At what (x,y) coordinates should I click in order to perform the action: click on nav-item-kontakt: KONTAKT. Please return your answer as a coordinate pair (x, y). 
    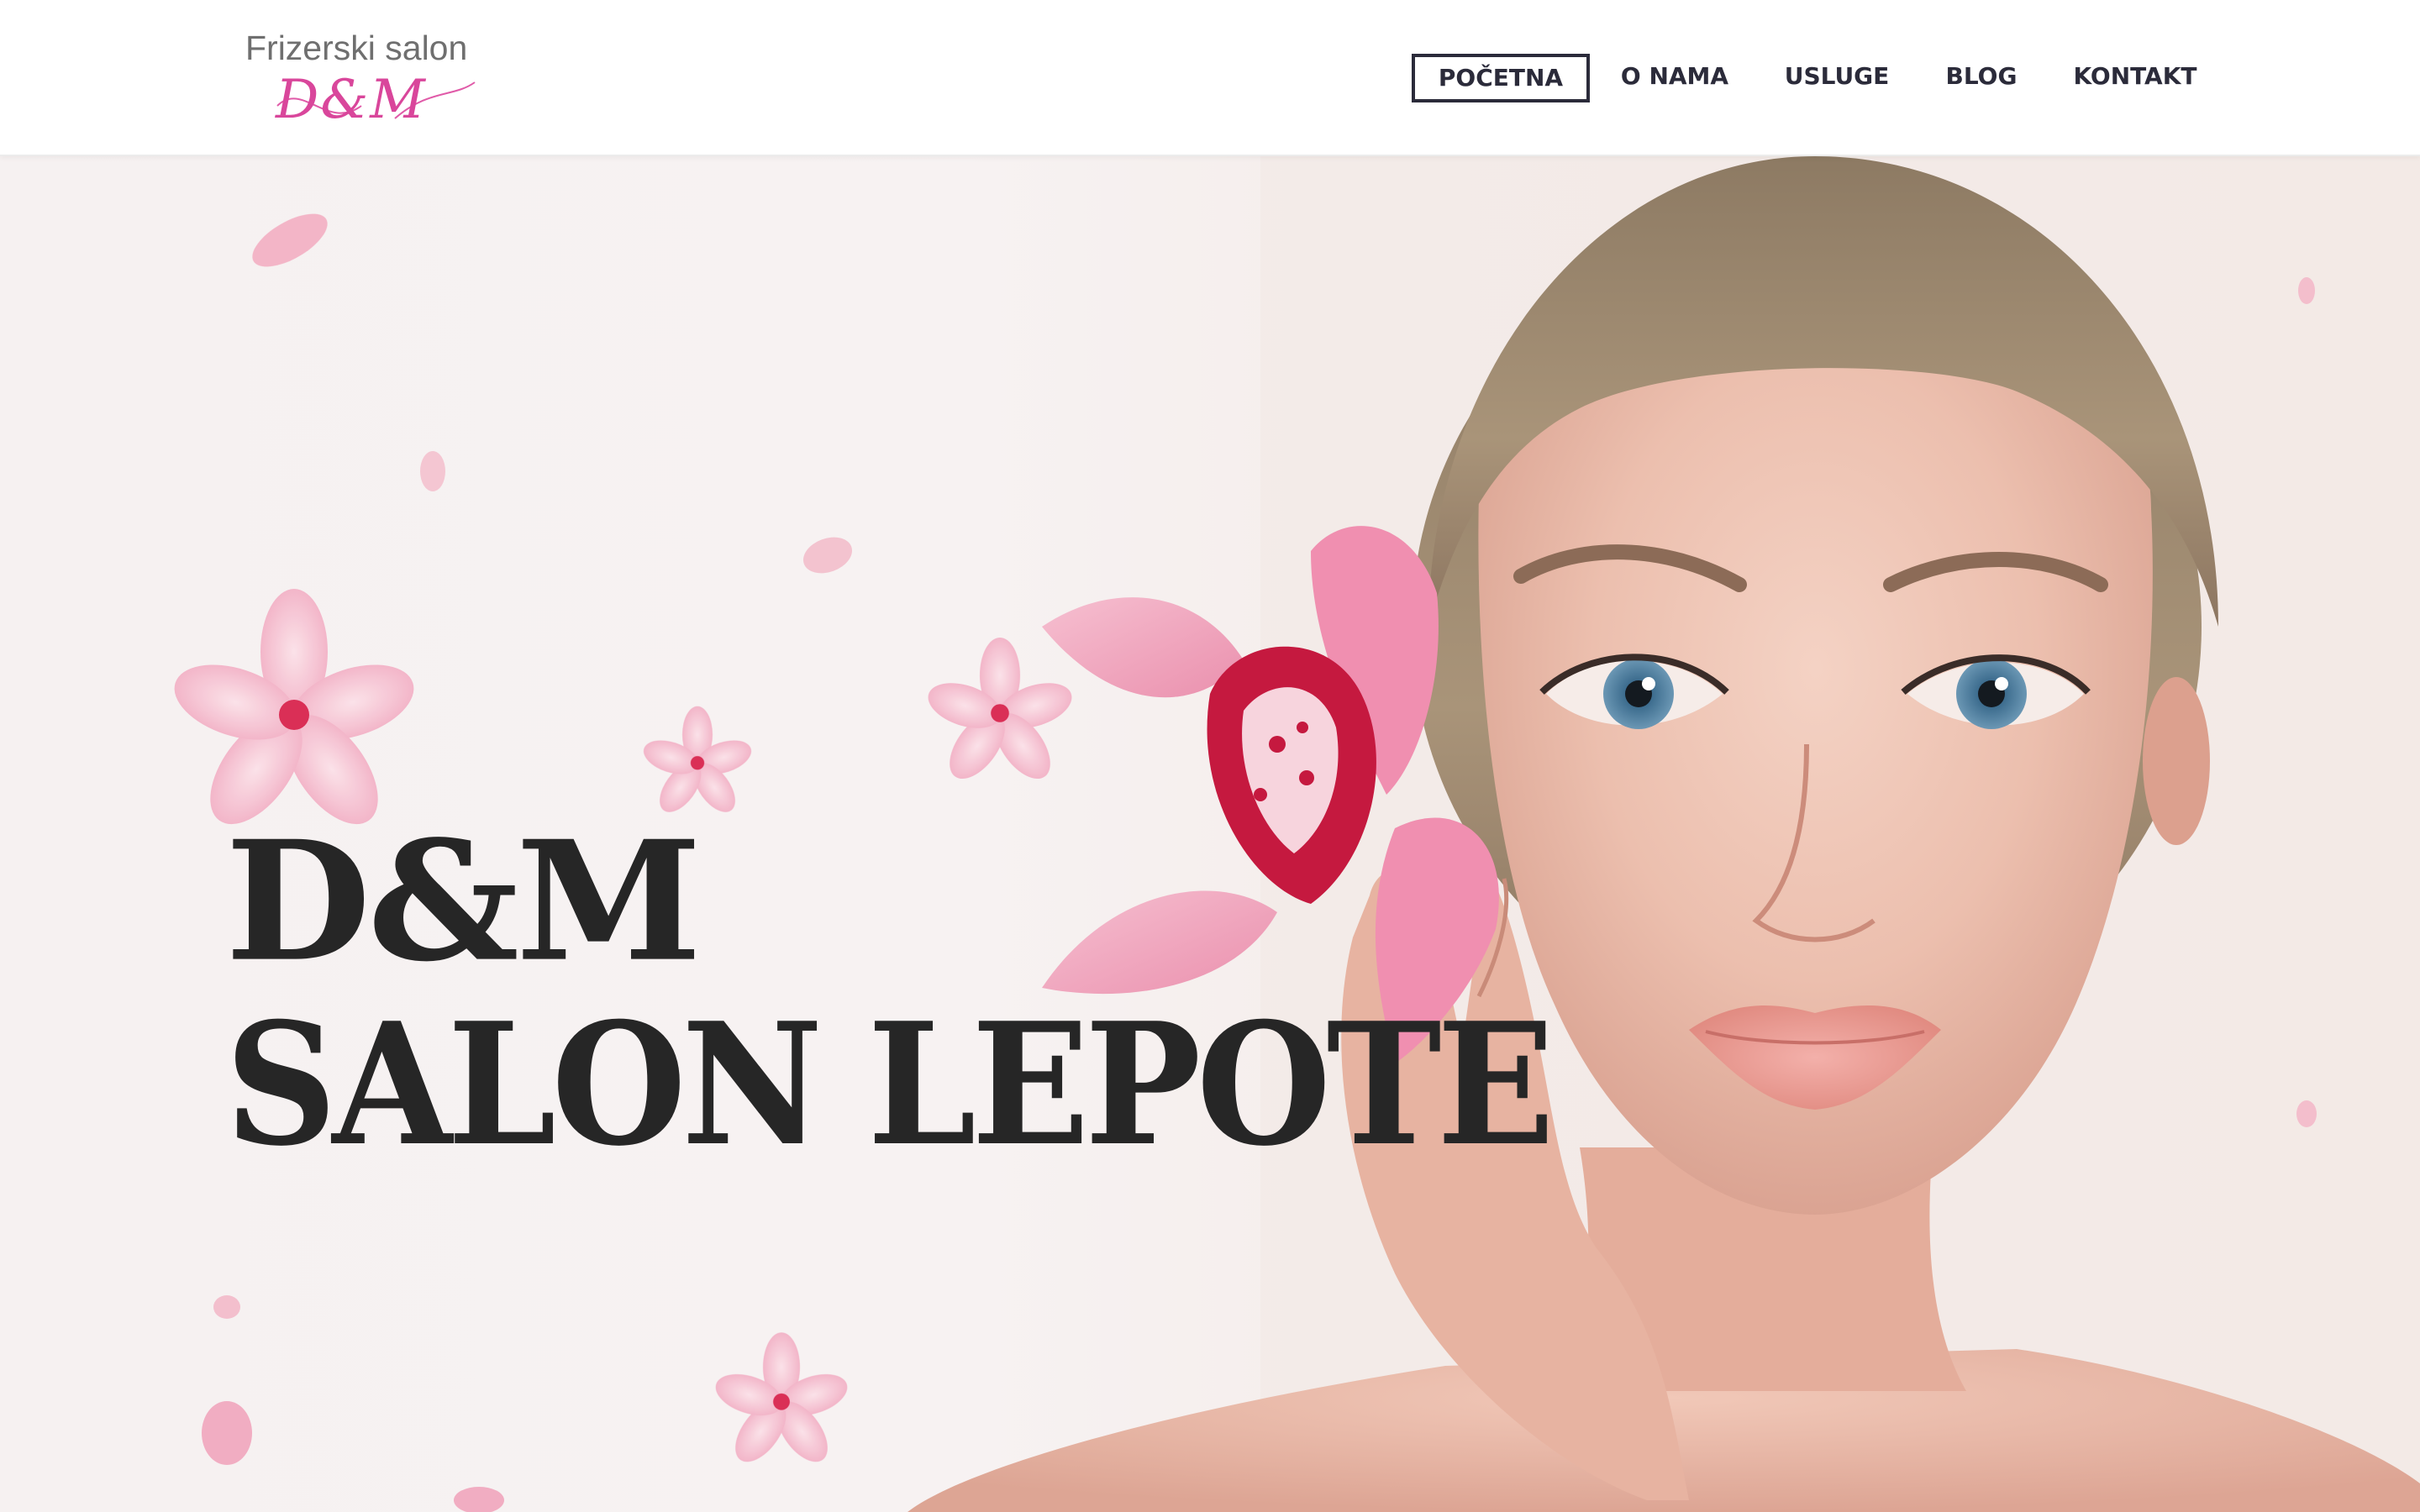
    Looking at the image, I should click on (2135, 78).